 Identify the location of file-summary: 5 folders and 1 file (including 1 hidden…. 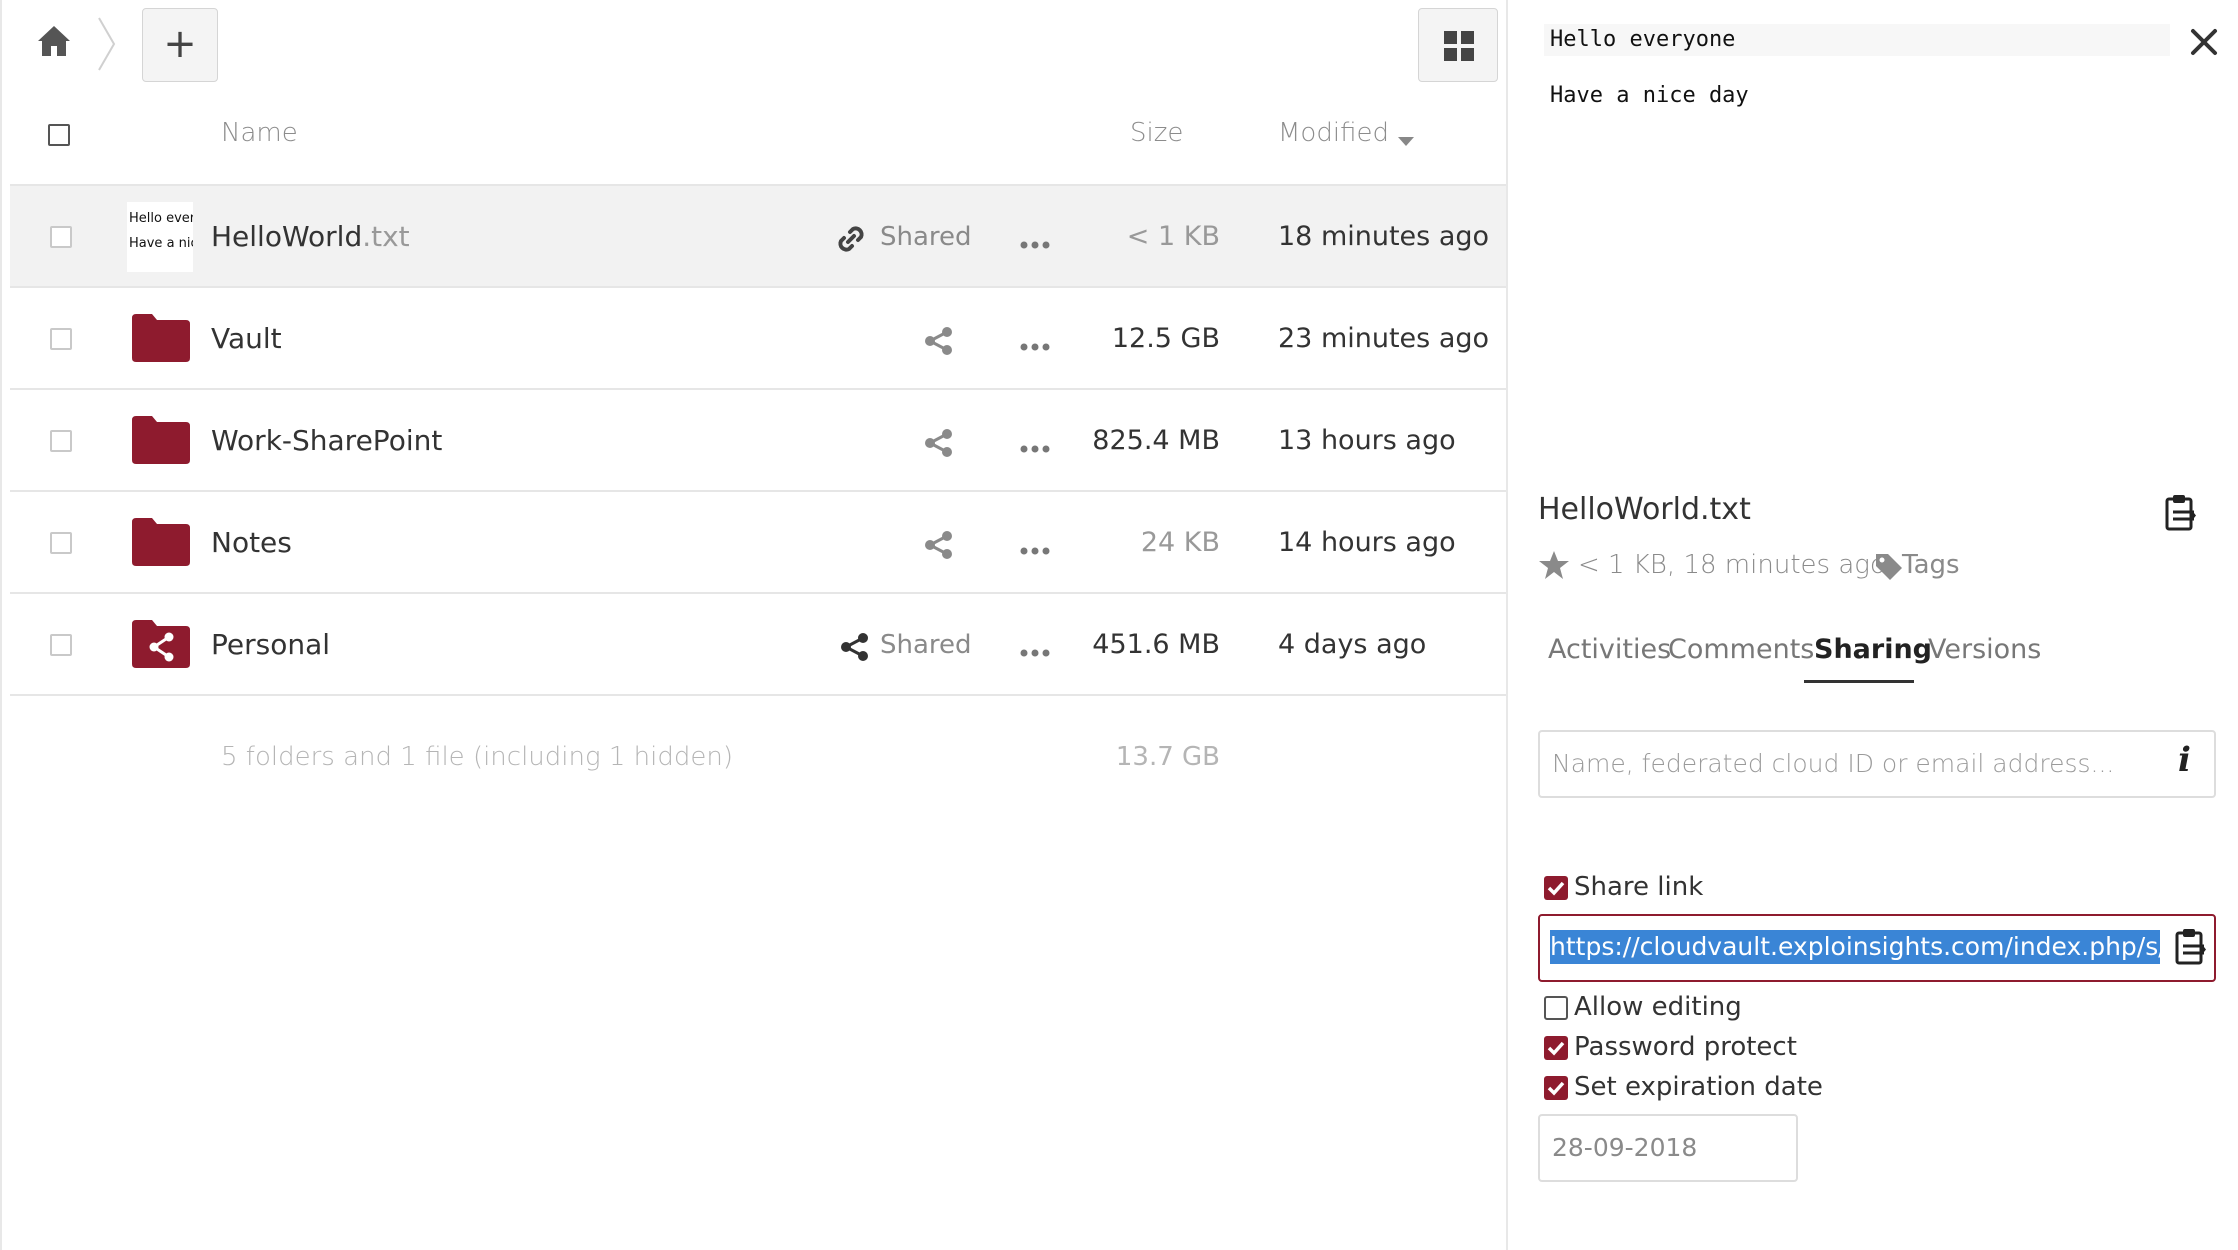
(477, 757).